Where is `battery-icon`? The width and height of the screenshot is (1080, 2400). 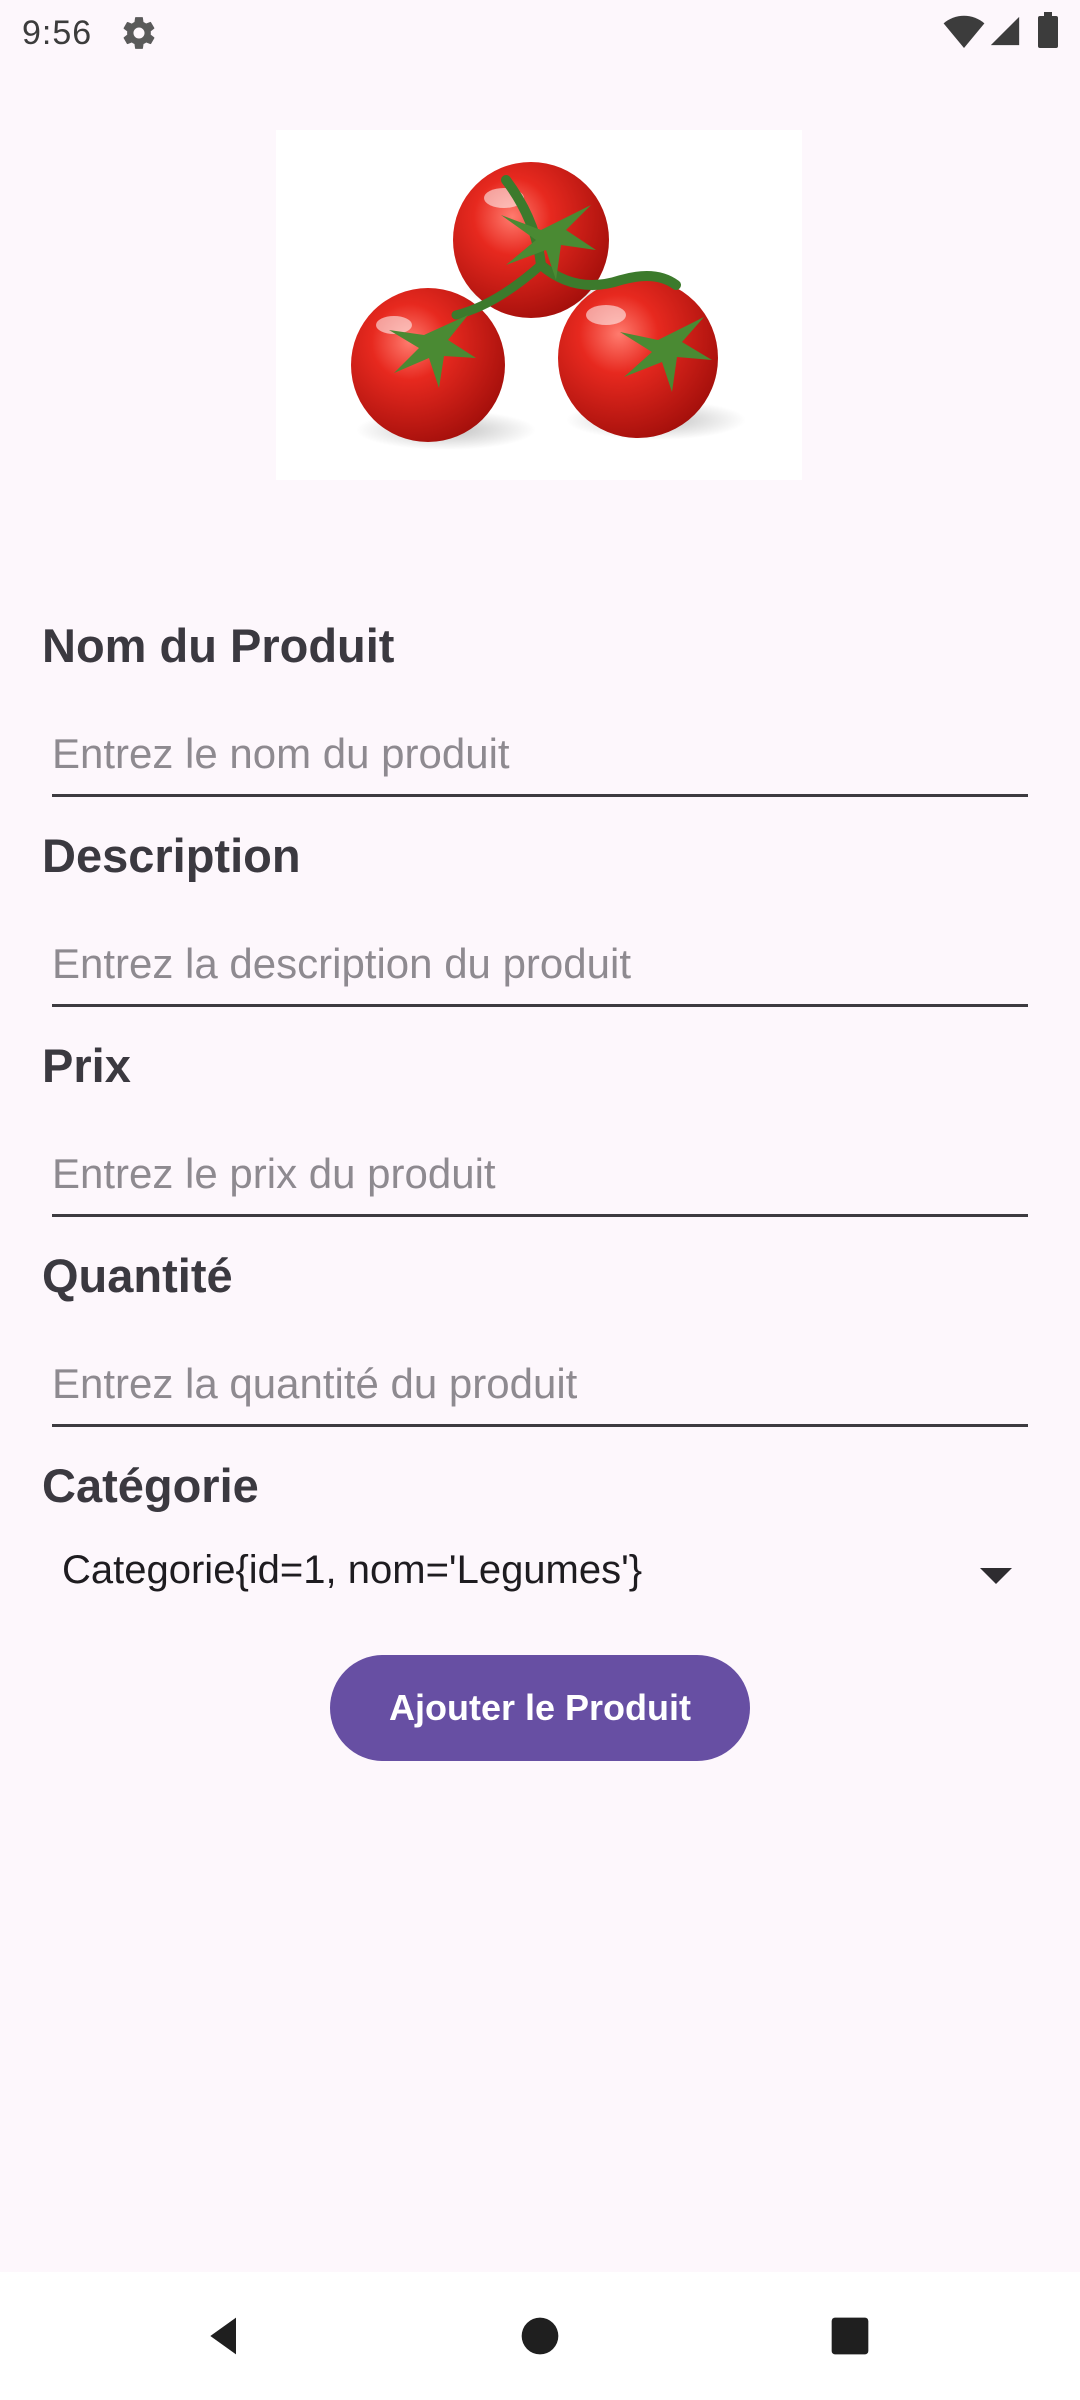 battery-icon is located at coordinates (1048, 30).